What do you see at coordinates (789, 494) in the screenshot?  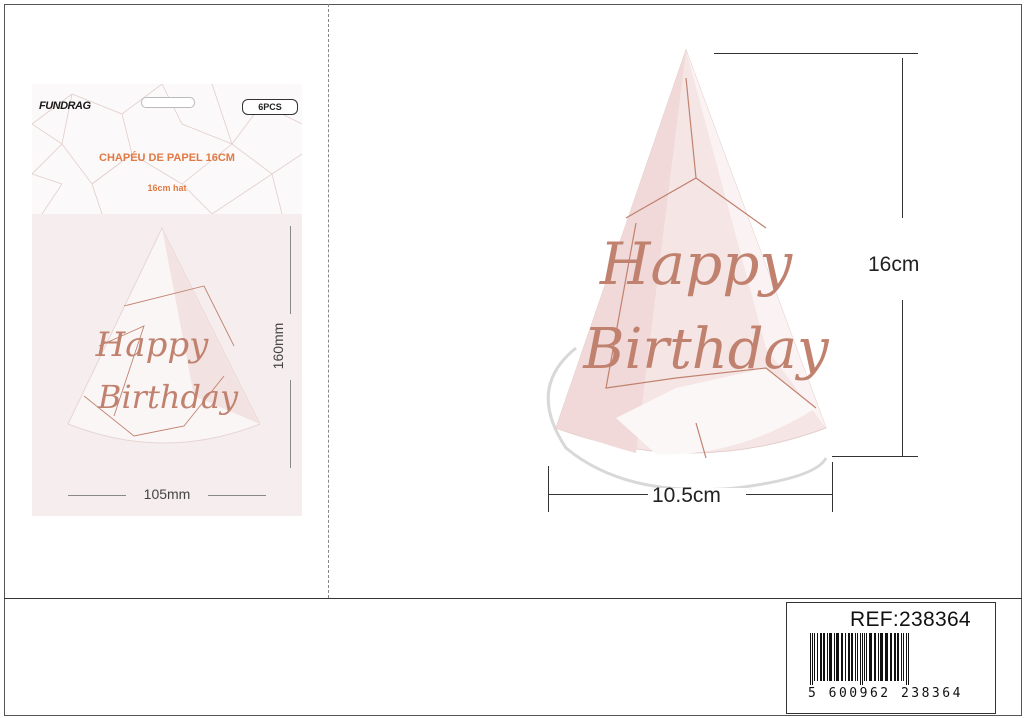 I see `width-line-right` at bounding box center [789, 494].